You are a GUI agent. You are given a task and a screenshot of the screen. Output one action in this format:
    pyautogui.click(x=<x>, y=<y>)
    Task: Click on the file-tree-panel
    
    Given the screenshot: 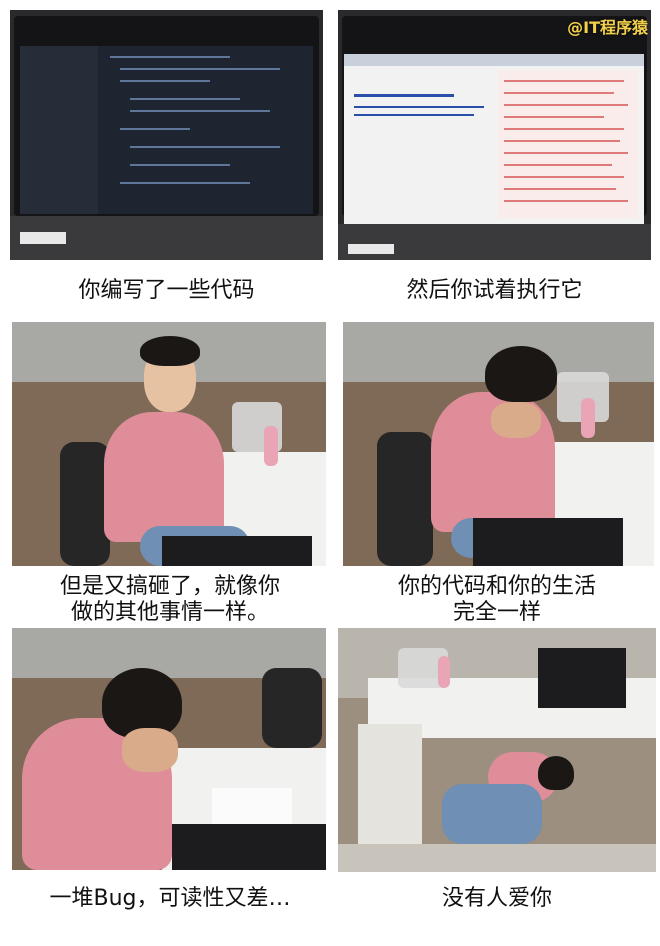 What is the action you would take?
    pyautogui.click(x=59, y=130)
    